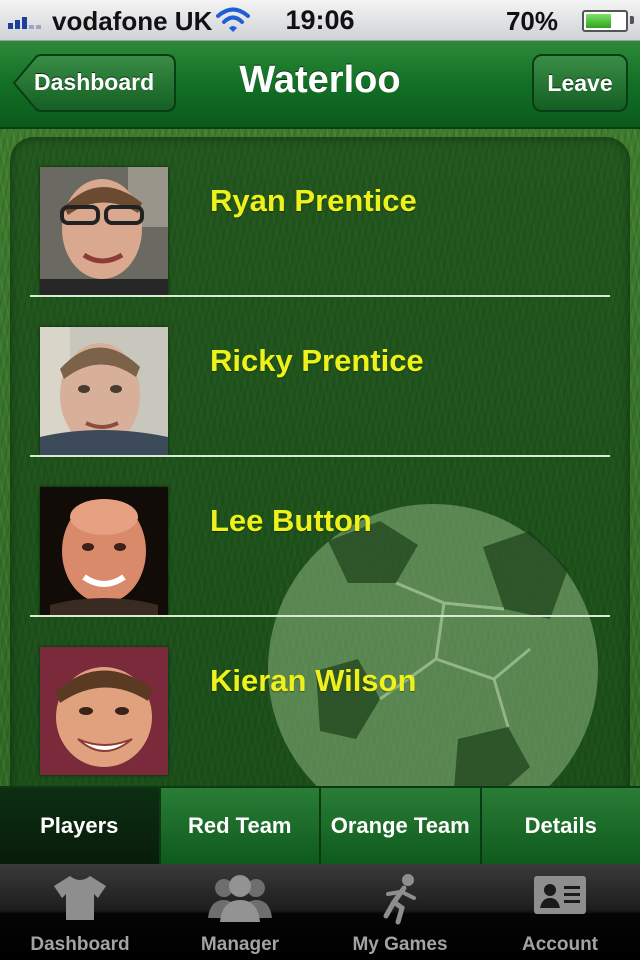 Image resolution: width=640 pixels, height=960 pixels. What do you see at coordinates (79, 827) in the screenshot?
I see `segment-players: Players` at bounding box center [79, 827].